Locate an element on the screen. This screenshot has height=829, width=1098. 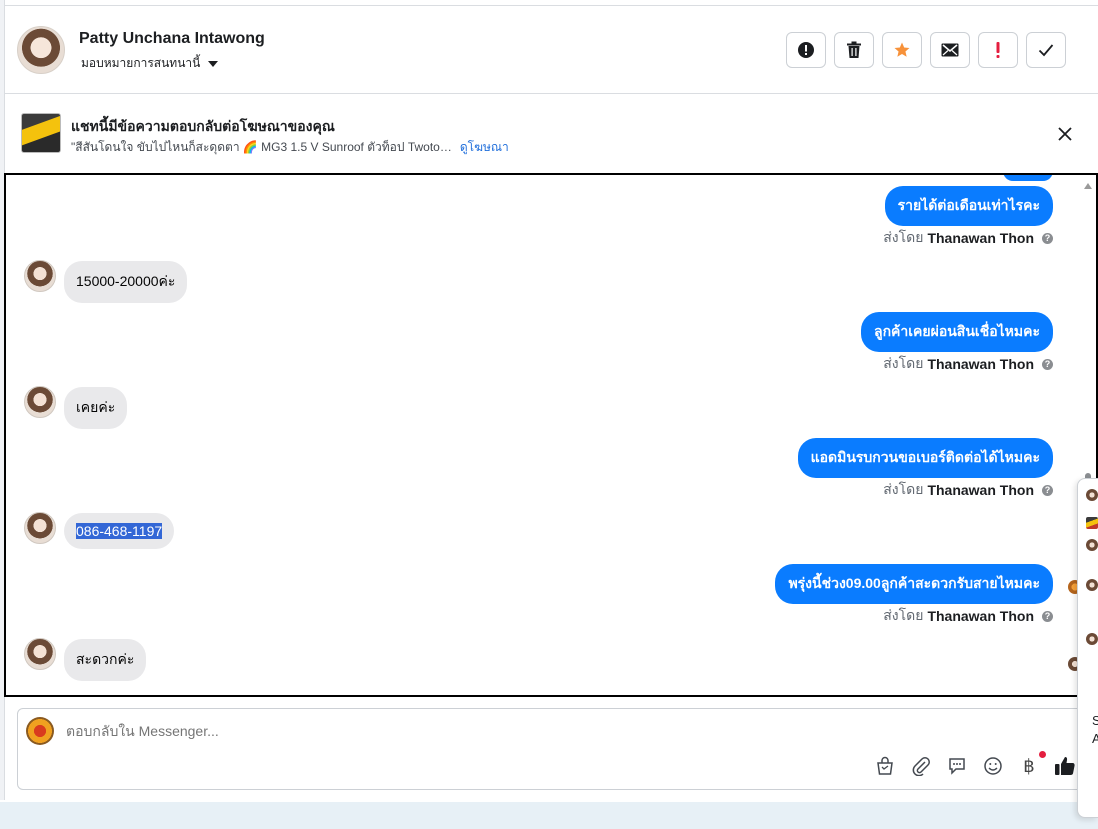
shopping-bag-icon is located at coordinates (885, 765).